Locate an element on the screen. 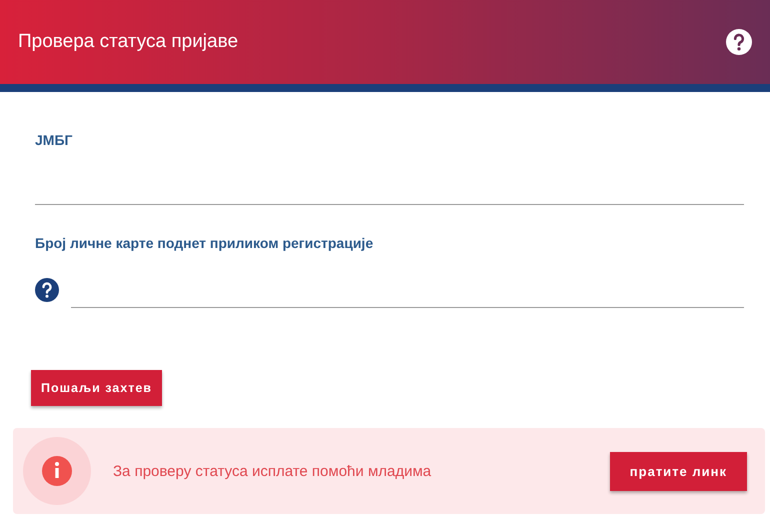 This screenshot has height=532, width=770. submit-button: Пошаљи захтев is located at coordinates (96, 388).